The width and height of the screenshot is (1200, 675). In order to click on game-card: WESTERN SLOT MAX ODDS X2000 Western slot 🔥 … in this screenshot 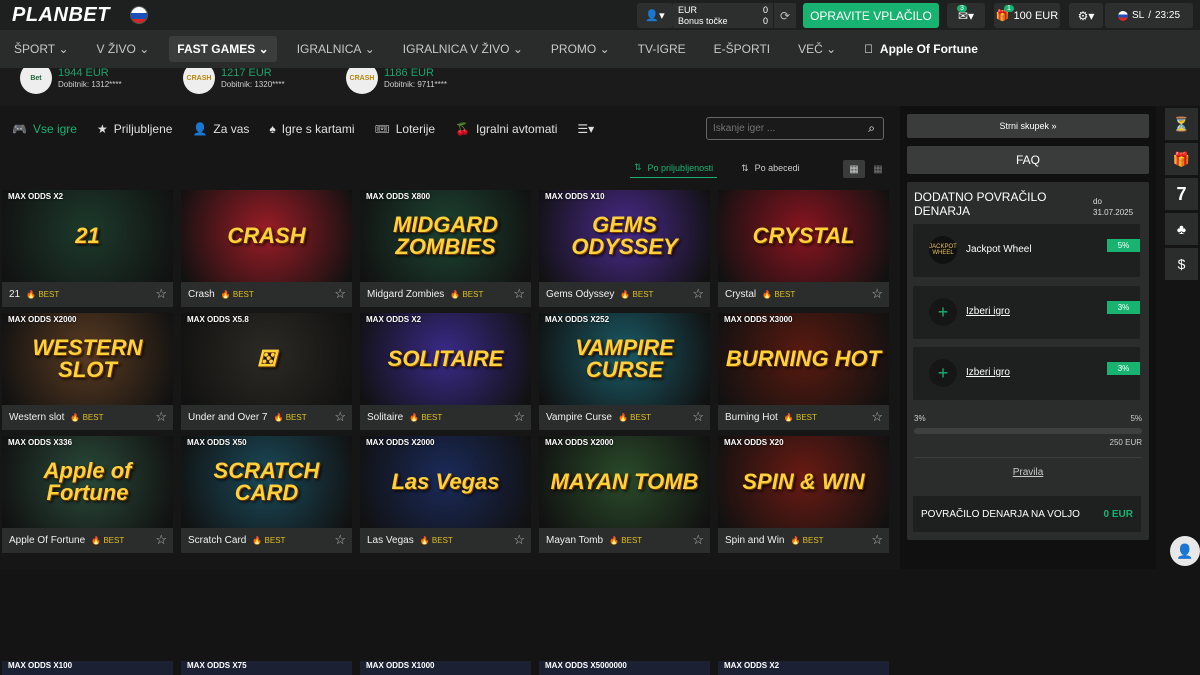, I will do `click(87, 371)`.